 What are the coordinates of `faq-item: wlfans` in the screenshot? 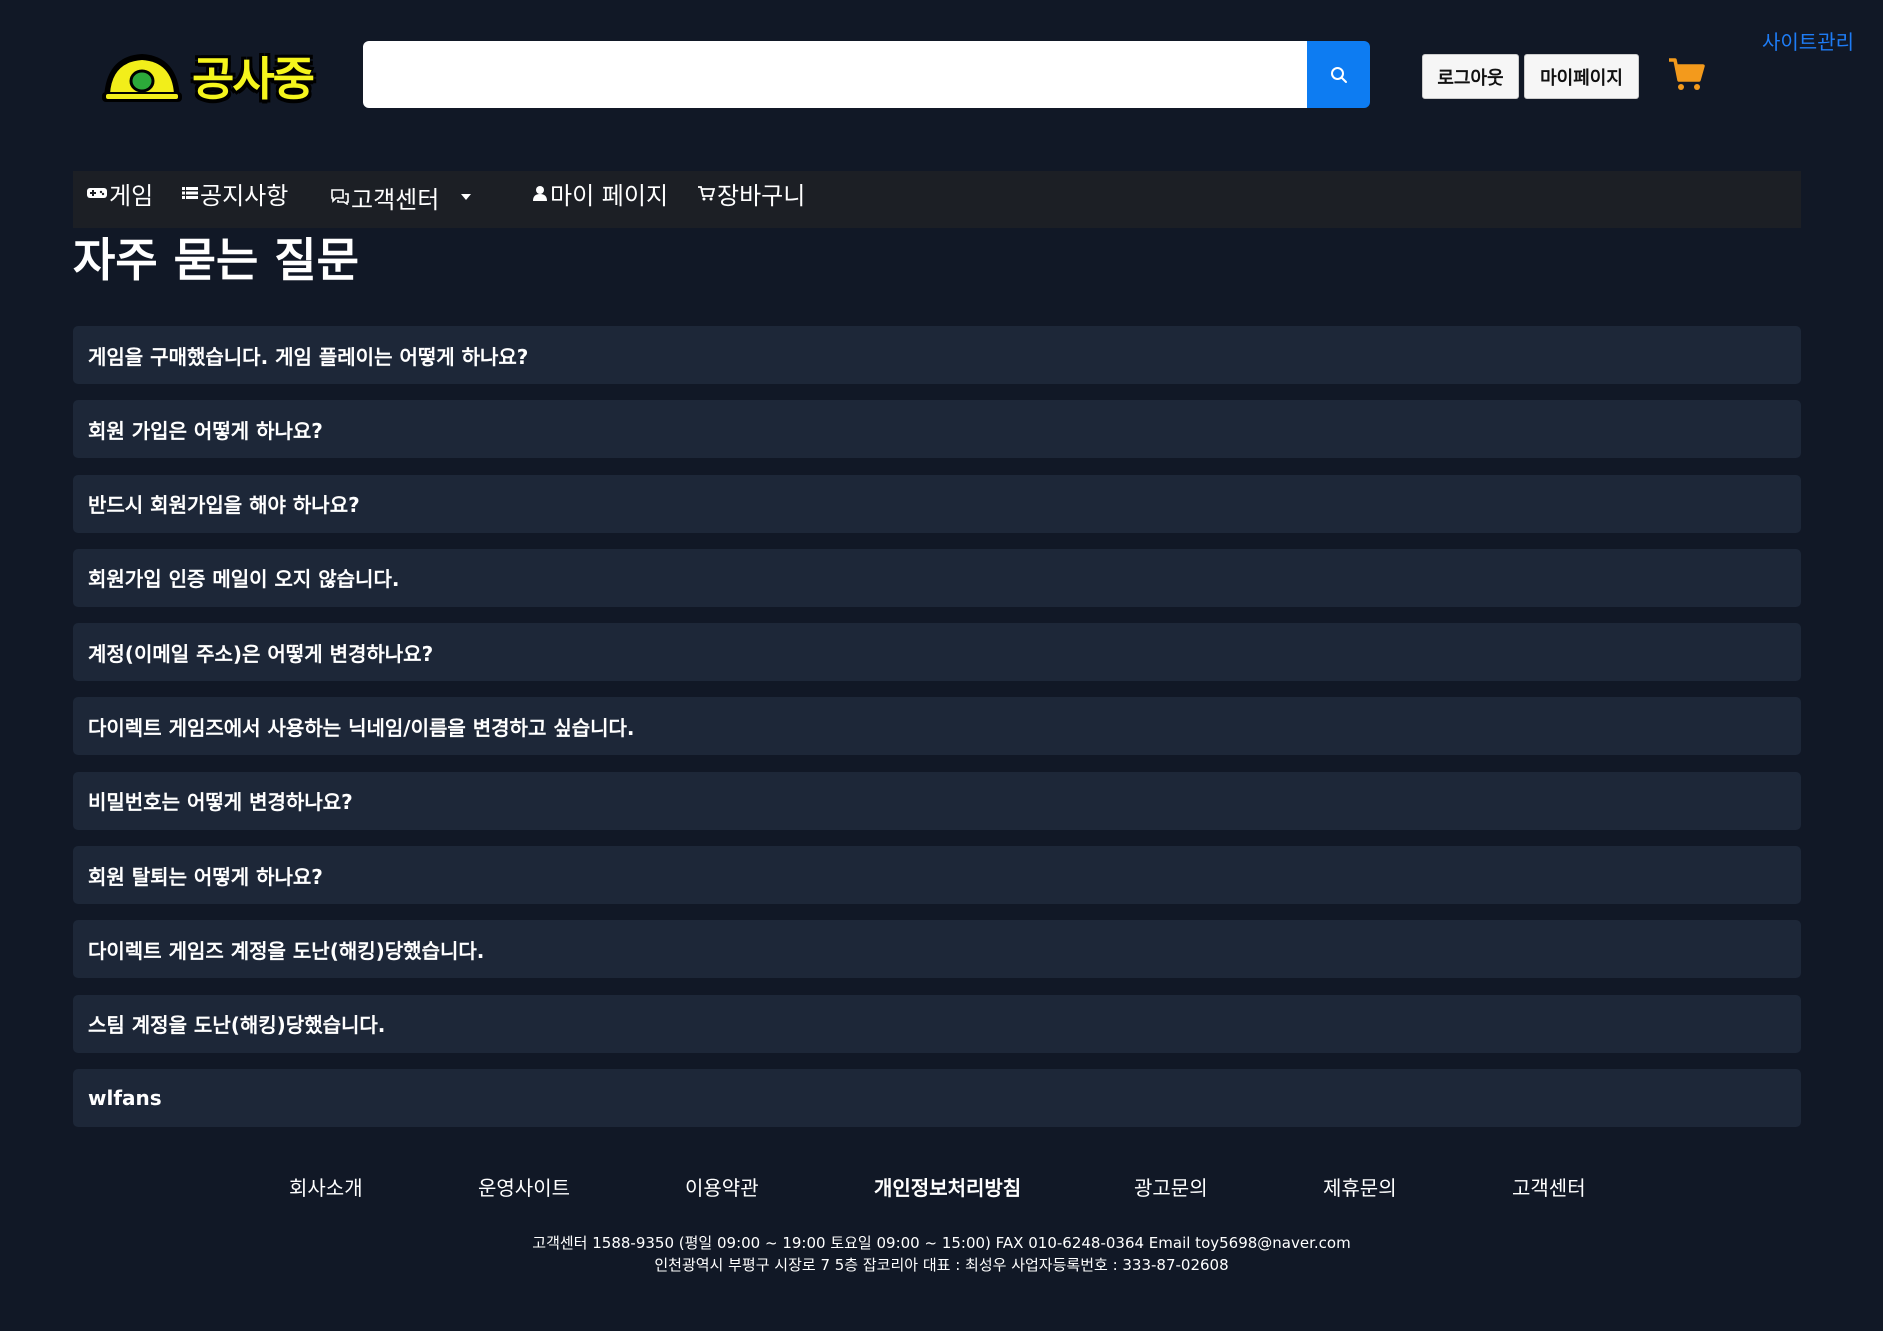 It's located at (937, 1097).